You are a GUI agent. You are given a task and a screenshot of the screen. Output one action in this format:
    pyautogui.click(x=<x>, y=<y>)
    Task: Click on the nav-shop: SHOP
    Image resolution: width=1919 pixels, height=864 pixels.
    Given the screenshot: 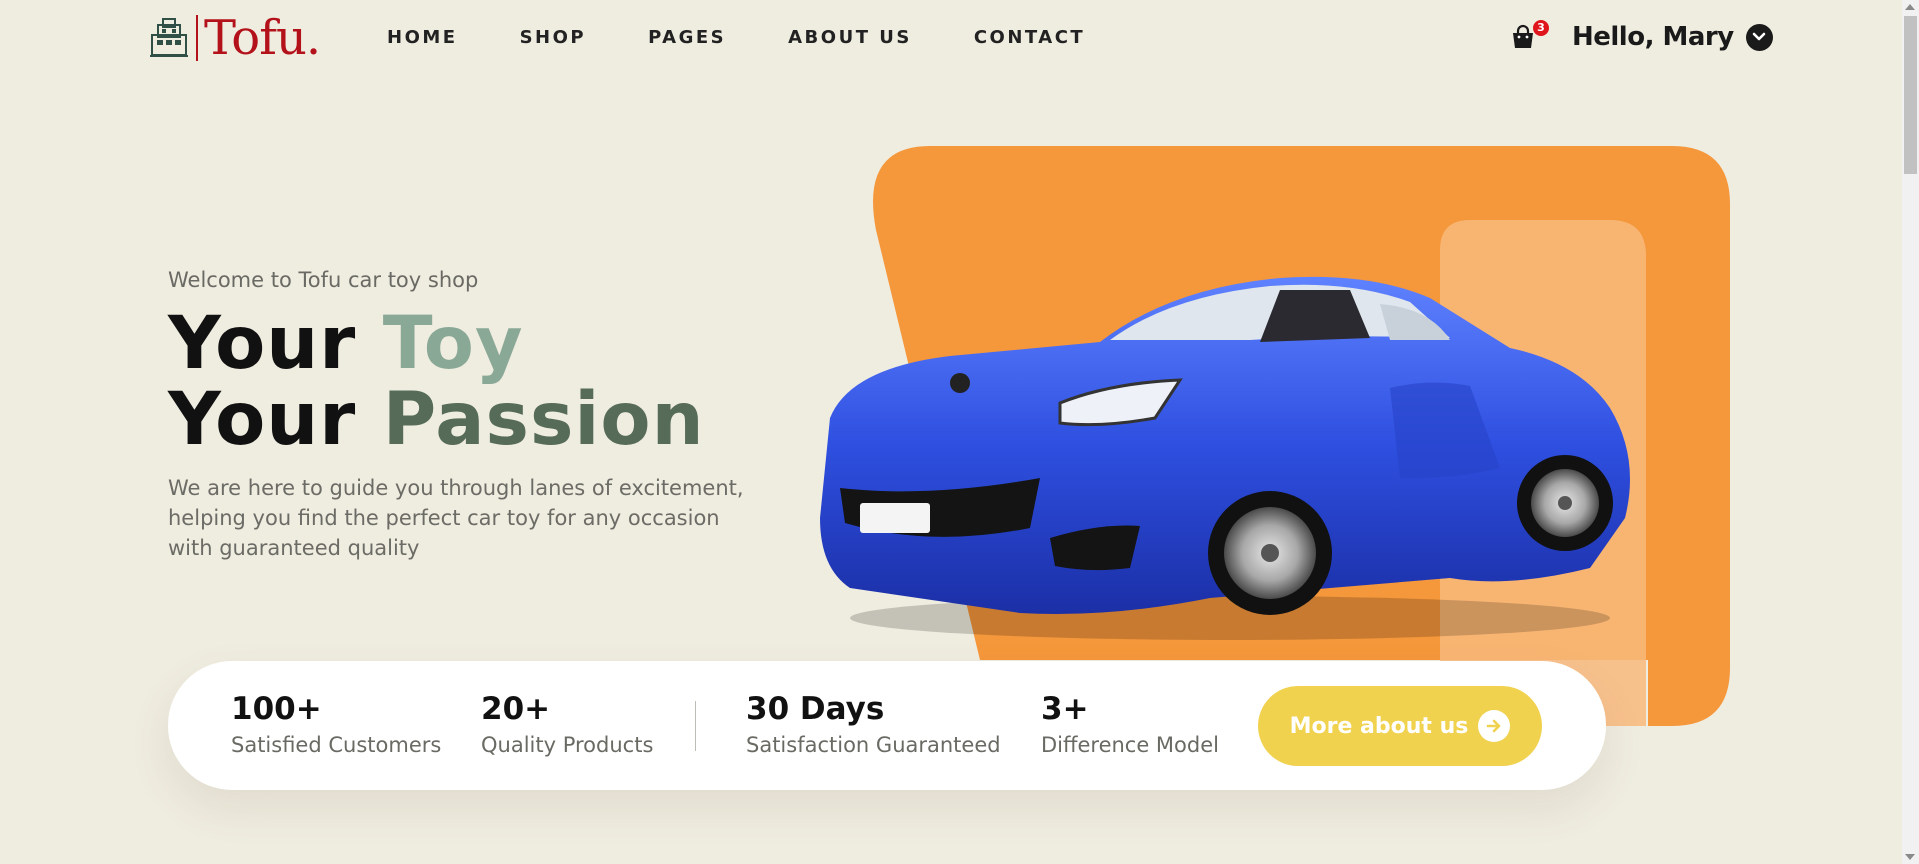 What is the action you would take?
    pyautogui.click(x=553, y=37)
    